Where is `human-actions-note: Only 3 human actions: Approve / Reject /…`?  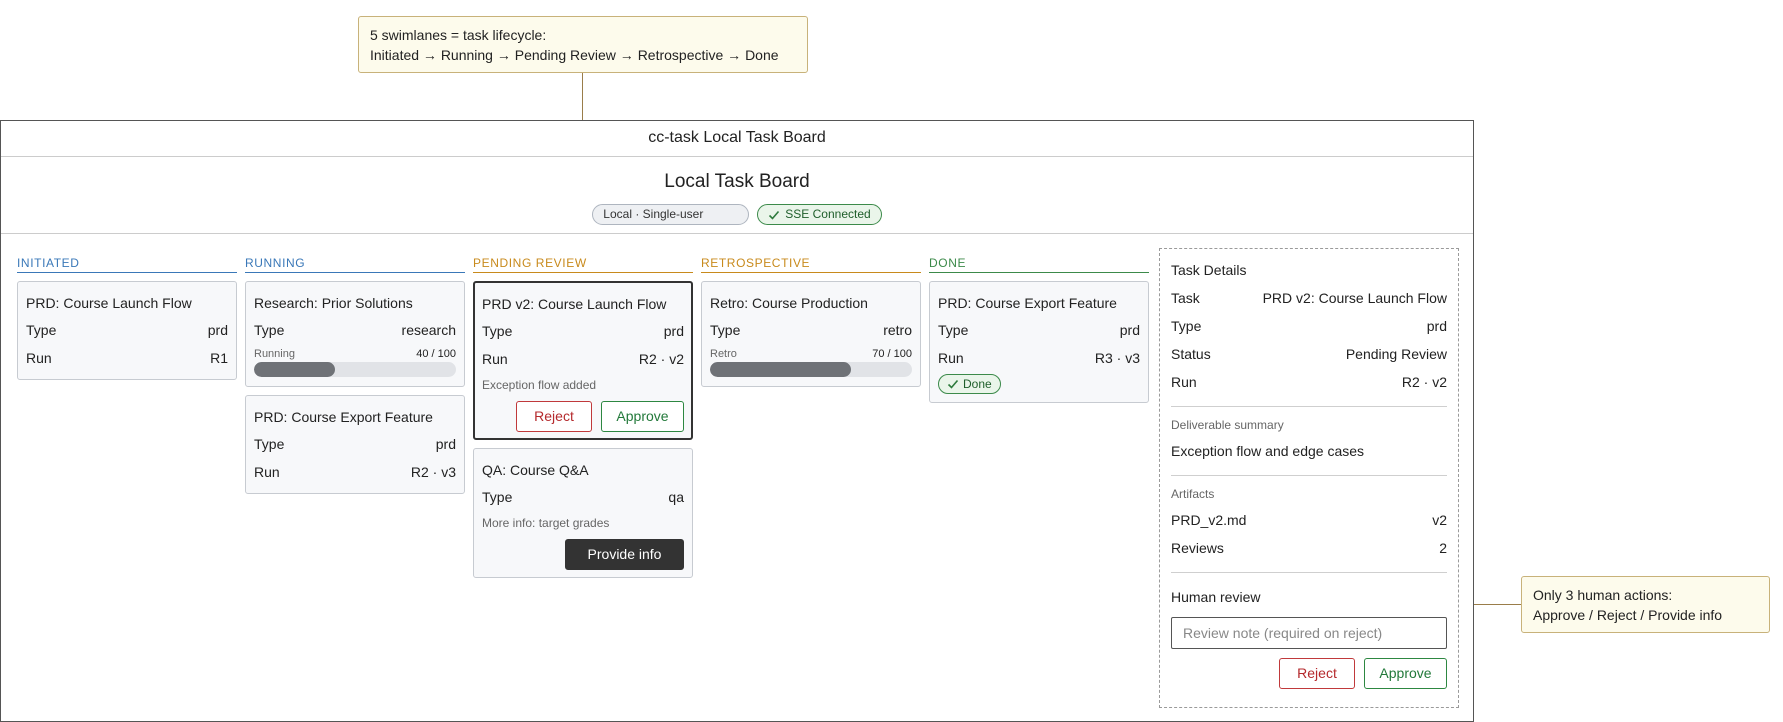 human-actions-note: Only 3 human actions: Approve / Reject /… is located at coordinates (1645, 604).